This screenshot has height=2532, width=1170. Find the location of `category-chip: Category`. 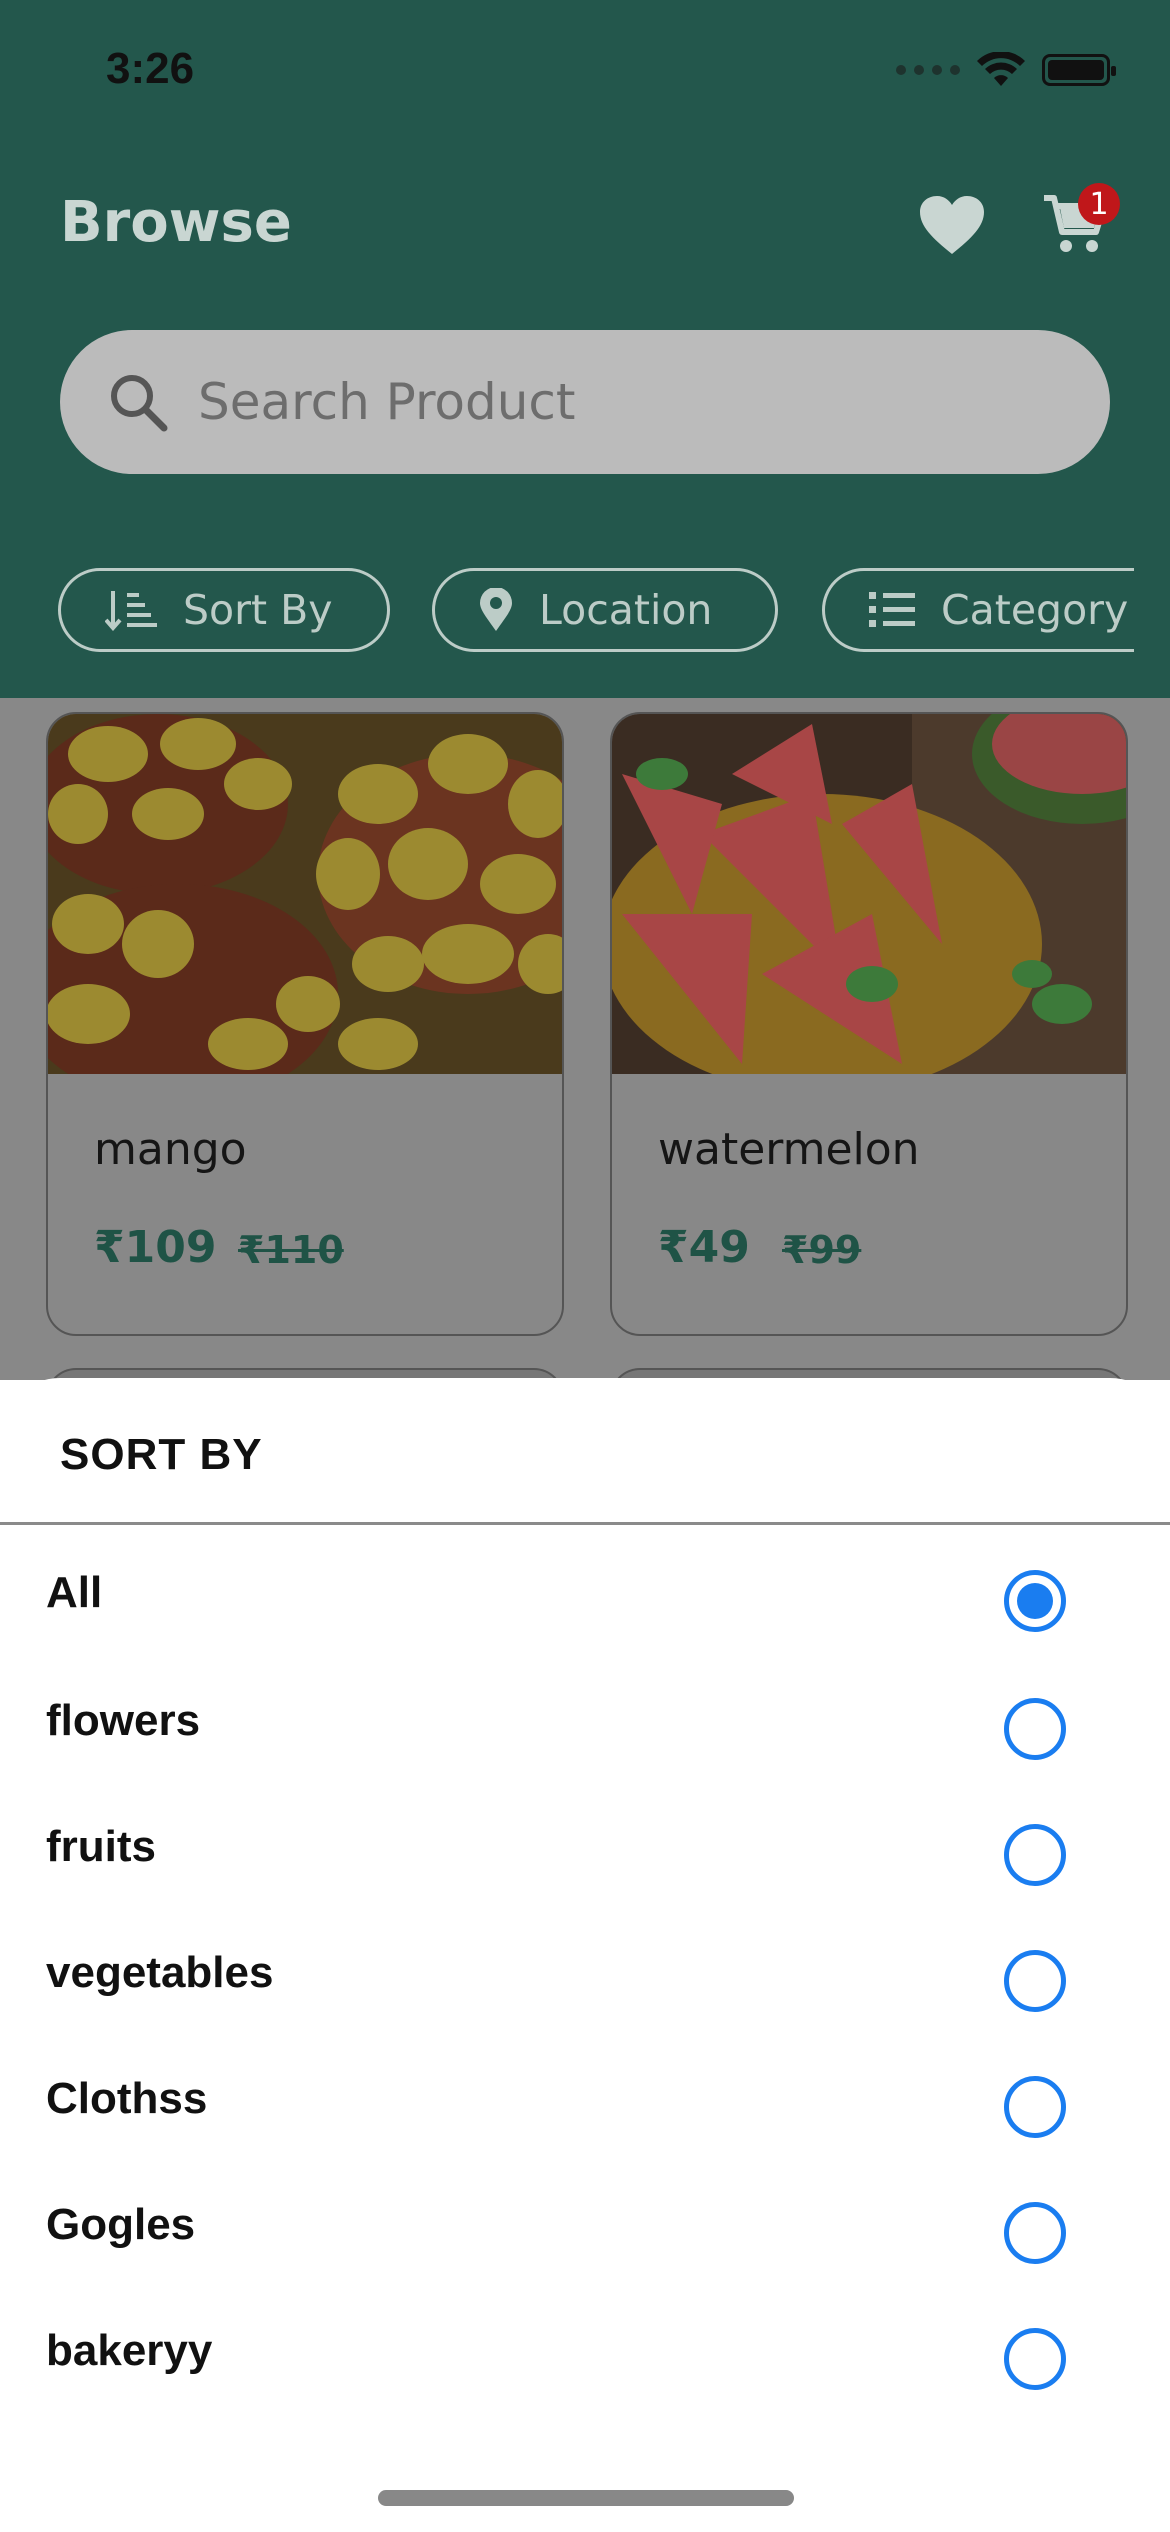

category-chip: Category is located at coordinates (978, 610).